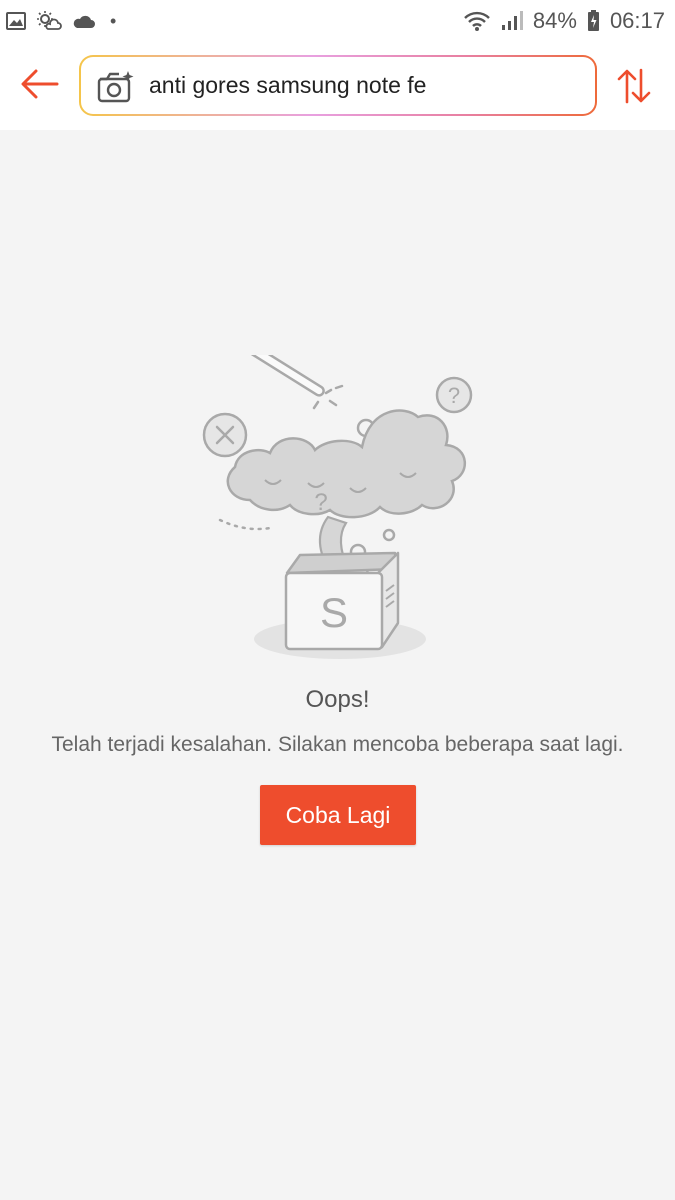  I want to click on sort-button, so click(634, 88).